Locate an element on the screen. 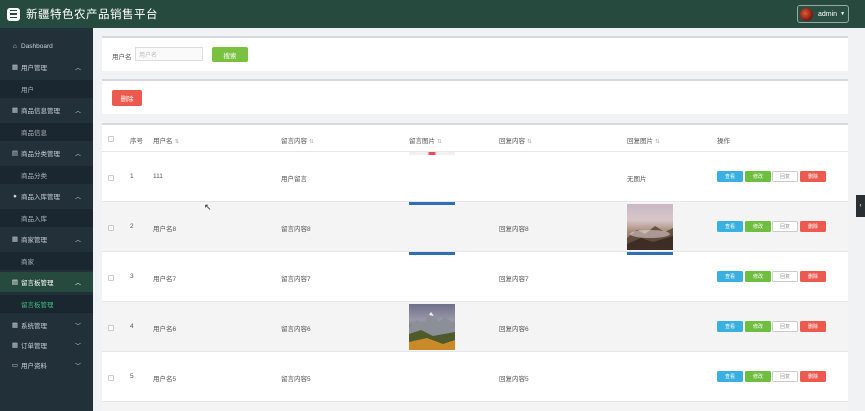 The width and height of the screenshot is (865, 411). cell-index: 1 is located at coordinates (132, 176).